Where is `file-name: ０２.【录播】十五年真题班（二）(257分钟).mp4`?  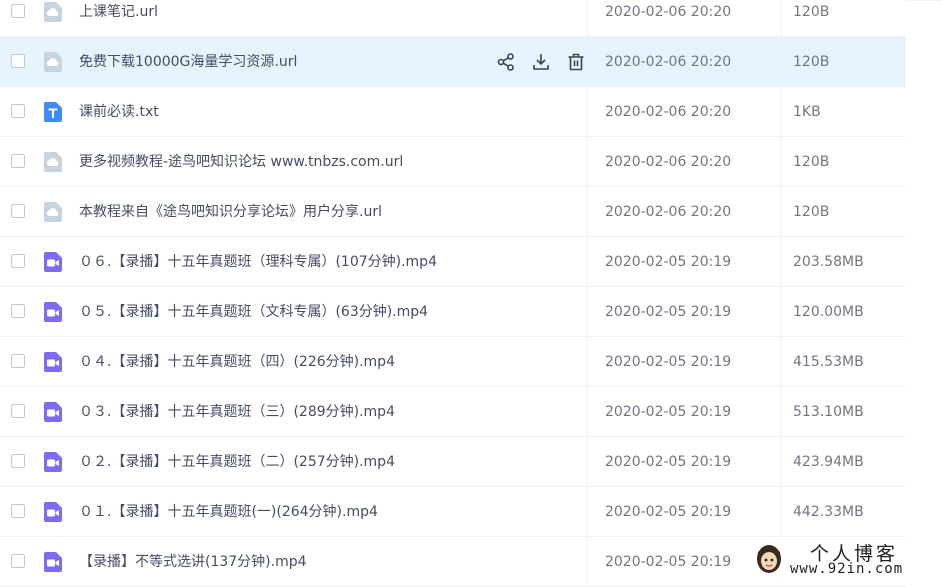
file-name: ０２.【录播】十五年真题班（二）(257分钟).mp4 is located at coordinates (237, 462).